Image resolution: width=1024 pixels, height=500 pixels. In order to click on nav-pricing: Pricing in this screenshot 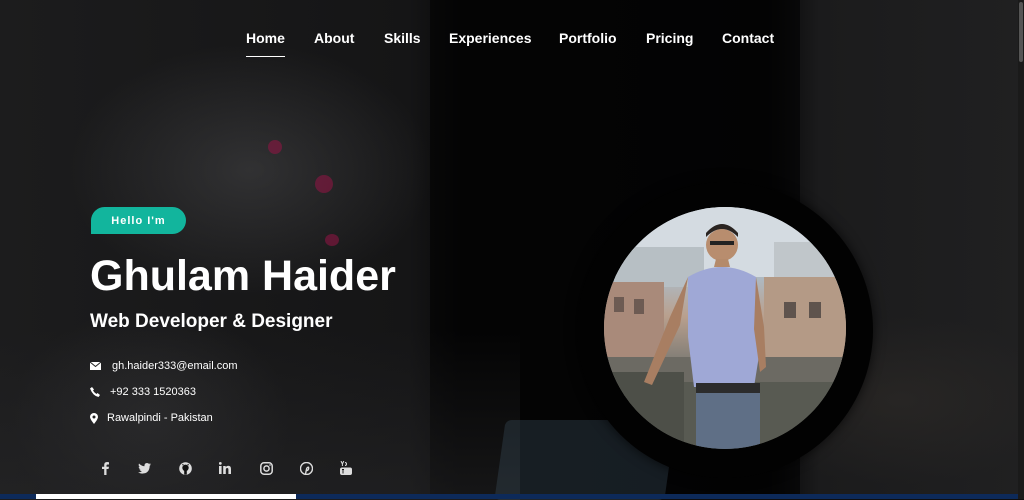, I will do `click(669, 38)`.